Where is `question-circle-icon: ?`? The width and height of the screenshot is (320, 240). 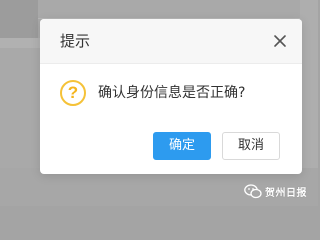 question-circle-icon: ? is located at coordinates (73, 93).